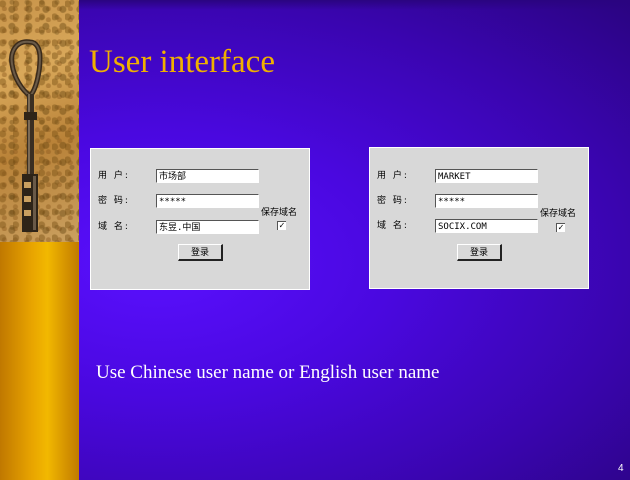 This screenshot has height=480, width=630. Describe the element at coordinates (354, 5) in the screenshot. I see `top-shadow-band` at that location.